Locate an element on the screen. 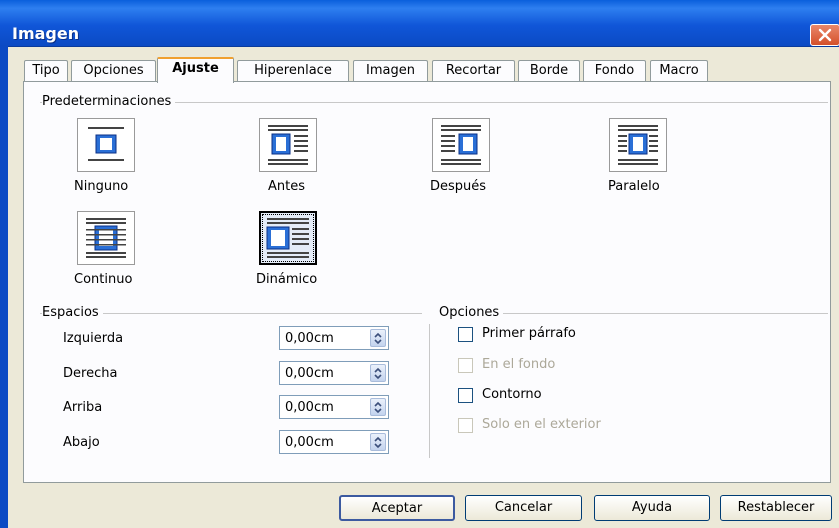 The height and width of the screenshot is (528, 839). help-button: Ayuda is located at coordinates (652, 508).